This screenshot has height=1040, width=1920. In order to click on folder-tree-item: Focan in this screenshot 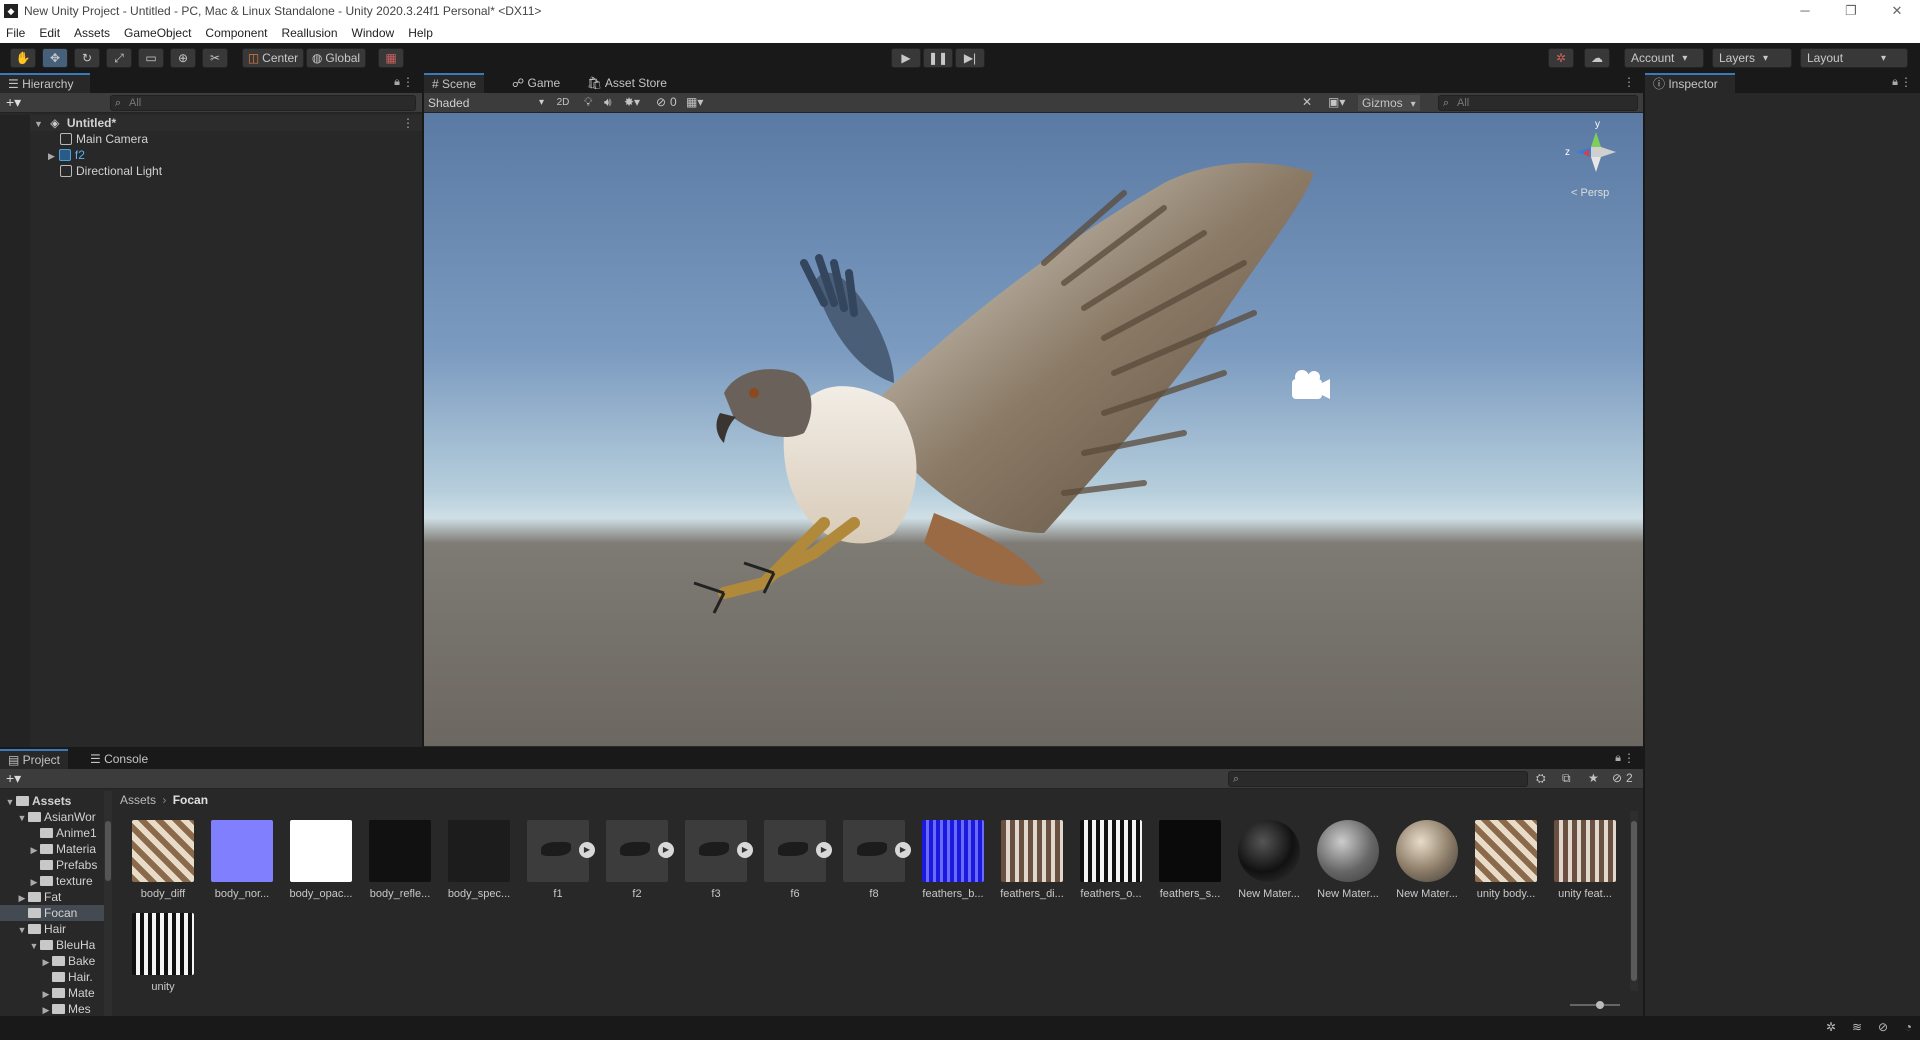, I will do `click(52, 913)`.